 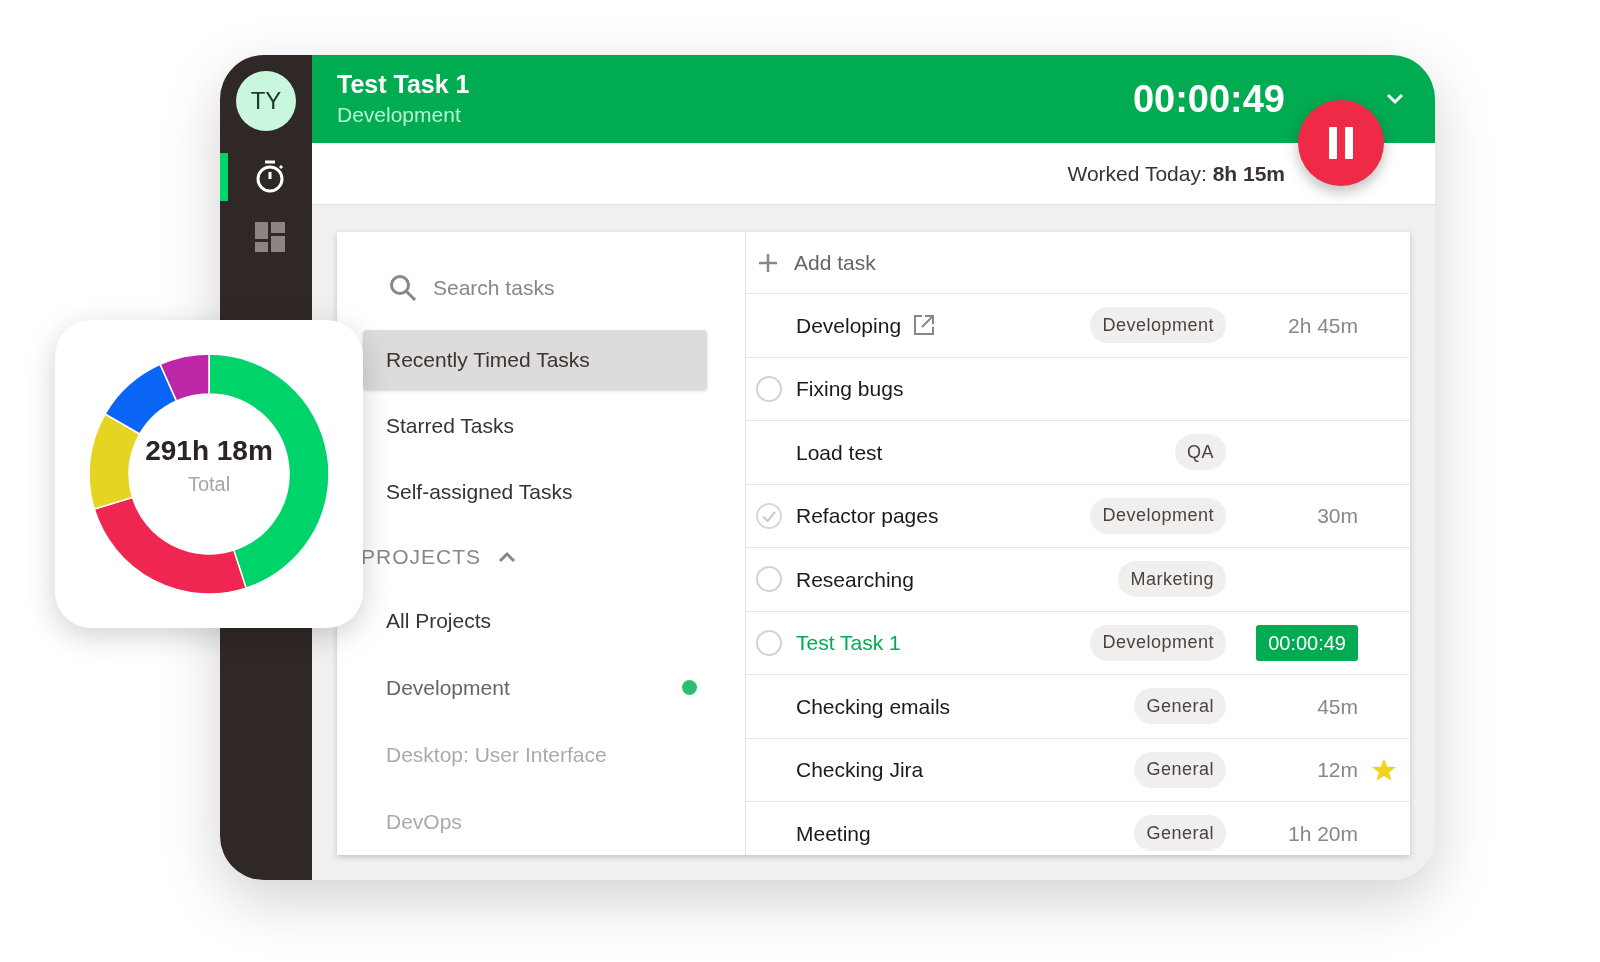 What do you see at coordinates (1337, 770) in the screenshot?
I see `task-duration: 12m` at bounding box center [1337, 770].